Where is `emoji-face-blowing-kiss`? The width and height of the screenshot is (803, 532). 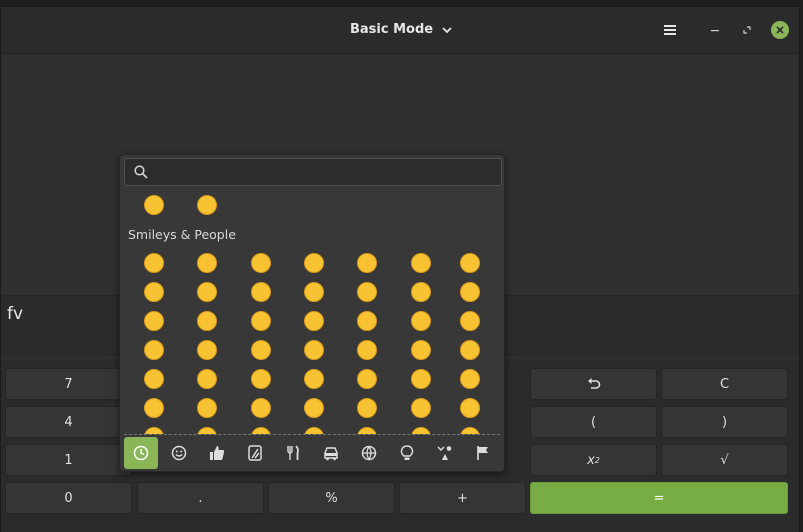 emoji-face-blowing-kiss is located at coordinates (470, 292).